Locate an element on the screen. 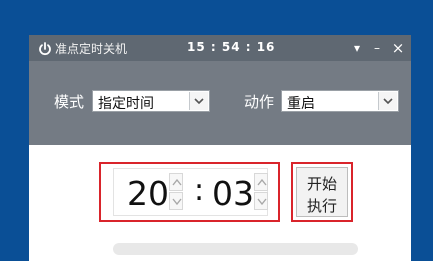 Image resolution: width=433 pixels, height=261 pixels. hour-up-arrow-icon is located at coordinates (176, 182).